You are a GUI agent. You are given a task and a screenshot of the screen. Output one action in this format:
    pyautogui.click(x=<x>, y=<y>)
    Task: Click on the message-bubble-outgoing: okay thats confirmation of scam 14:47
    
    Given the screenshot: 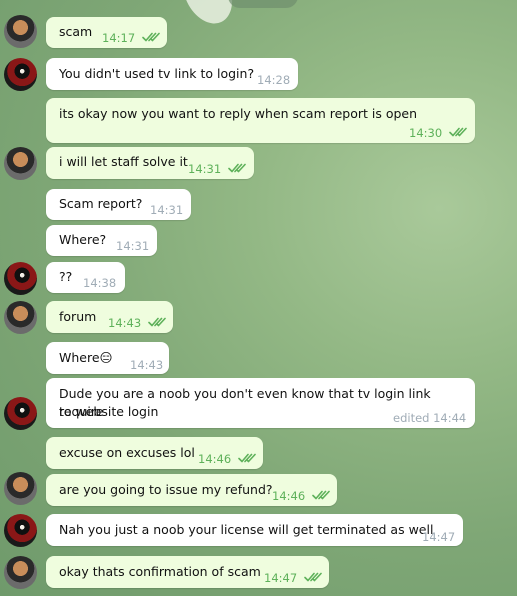 What is the action you would take?
    pyautogui.click(x=187, y=572)
    